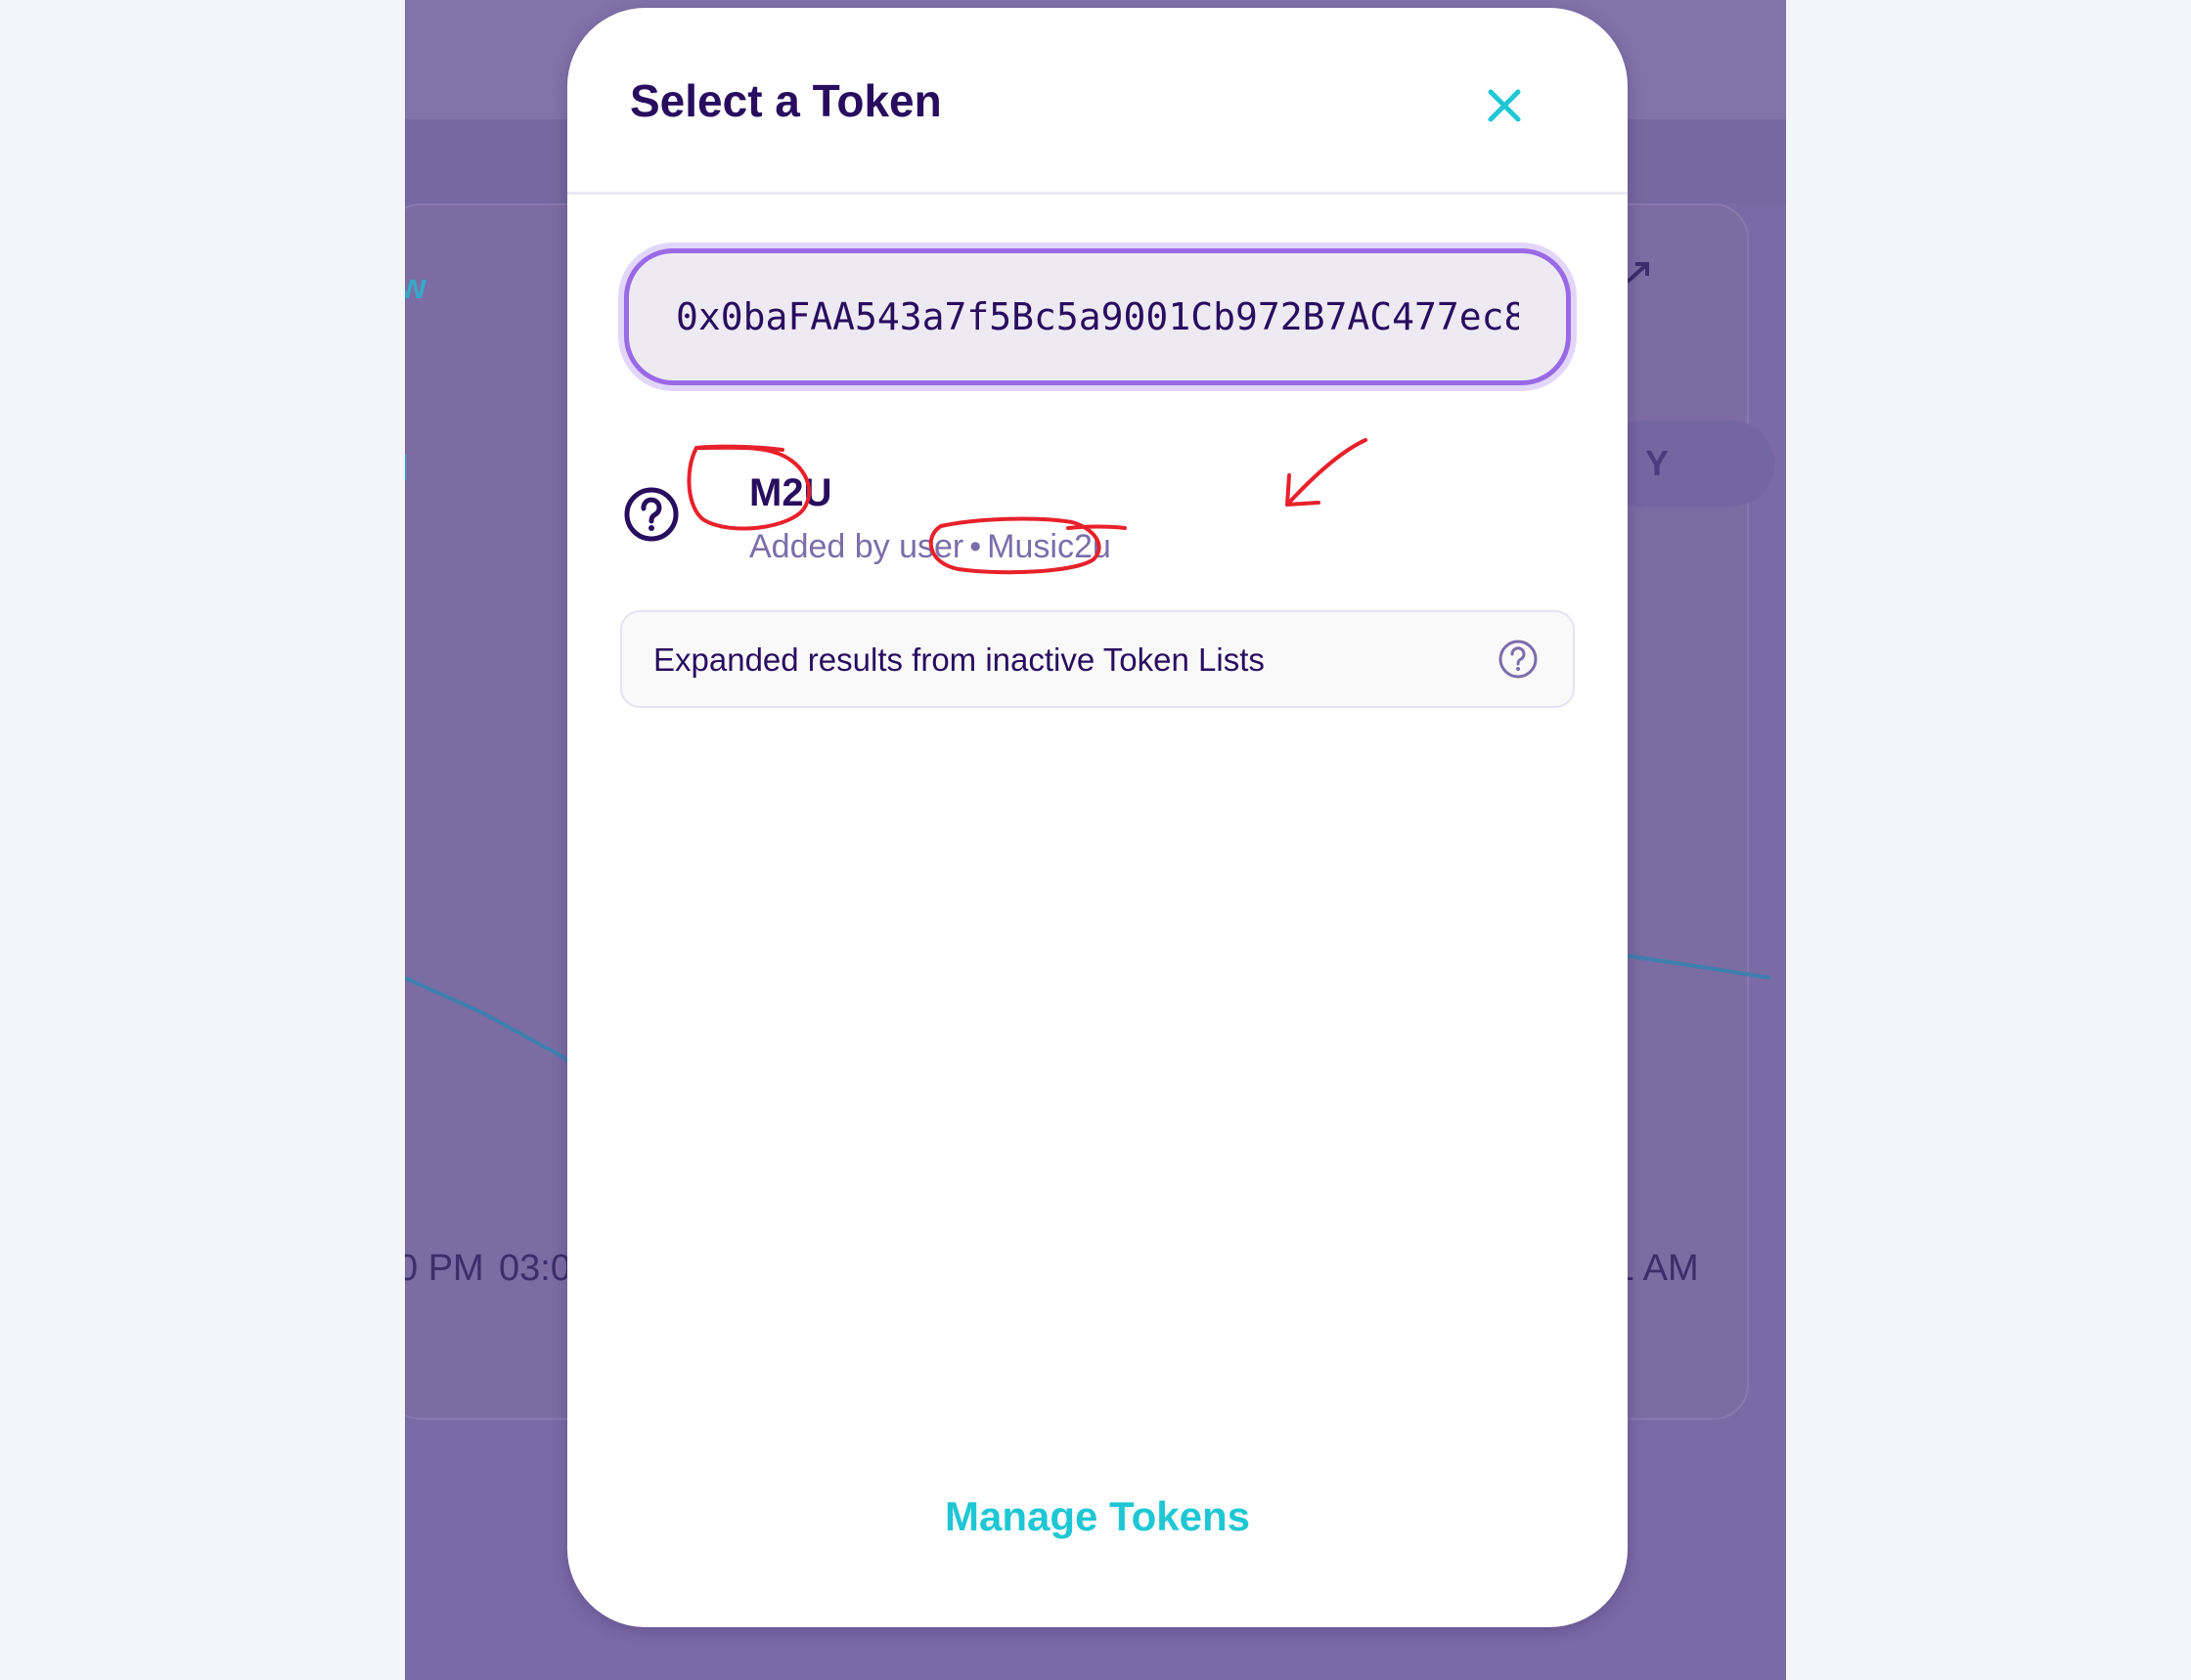 The width and height of the screenshot is (2191, 1680). What do you see at coordinates (786, 100) in the screenshot?
I see `modal-title: Select a Token` at bounding box center [786, 100].